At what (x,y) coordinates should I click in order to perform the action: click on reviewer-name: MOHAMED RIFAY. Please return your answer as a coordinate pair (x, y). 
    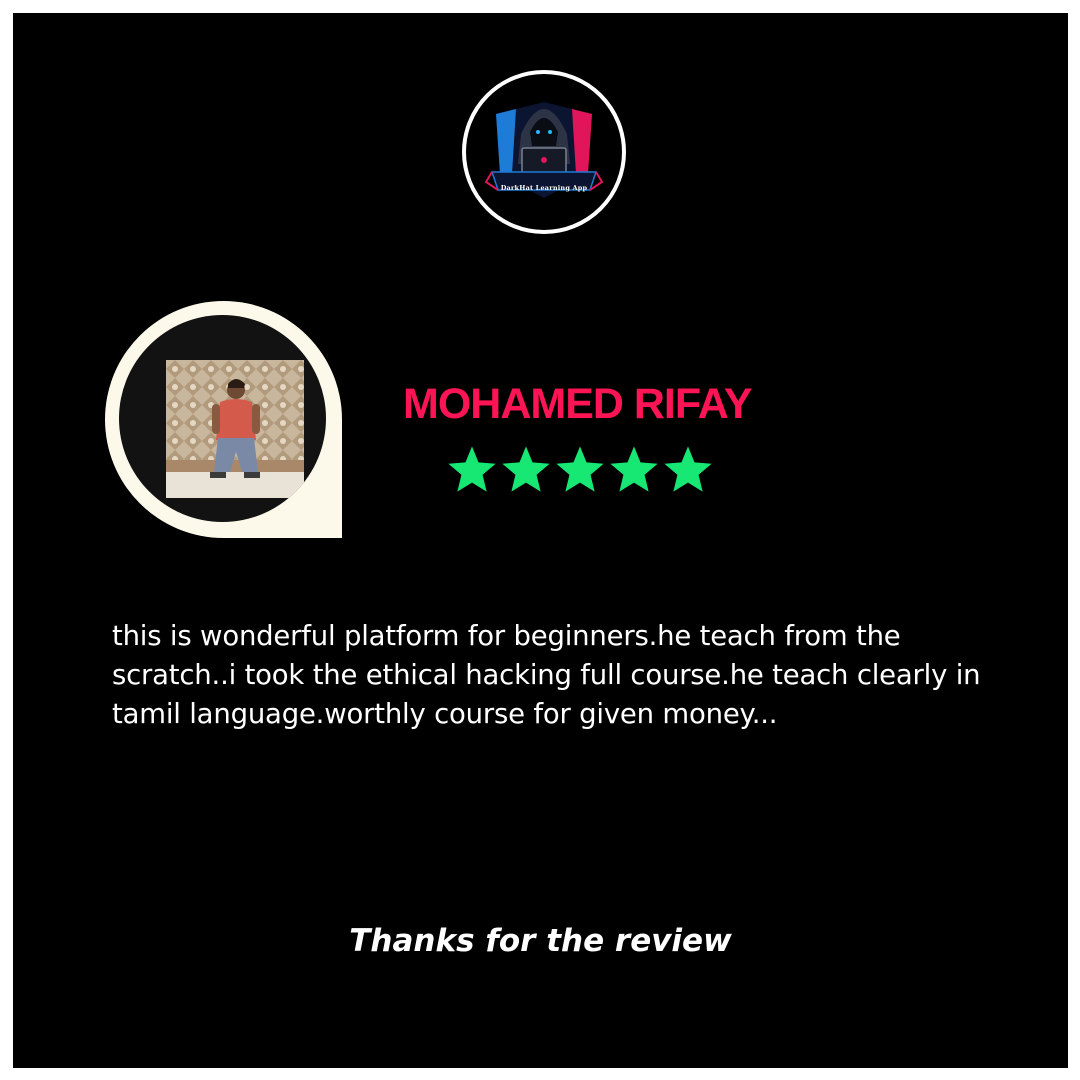
    Looking at the image, I should click on (578, 404).